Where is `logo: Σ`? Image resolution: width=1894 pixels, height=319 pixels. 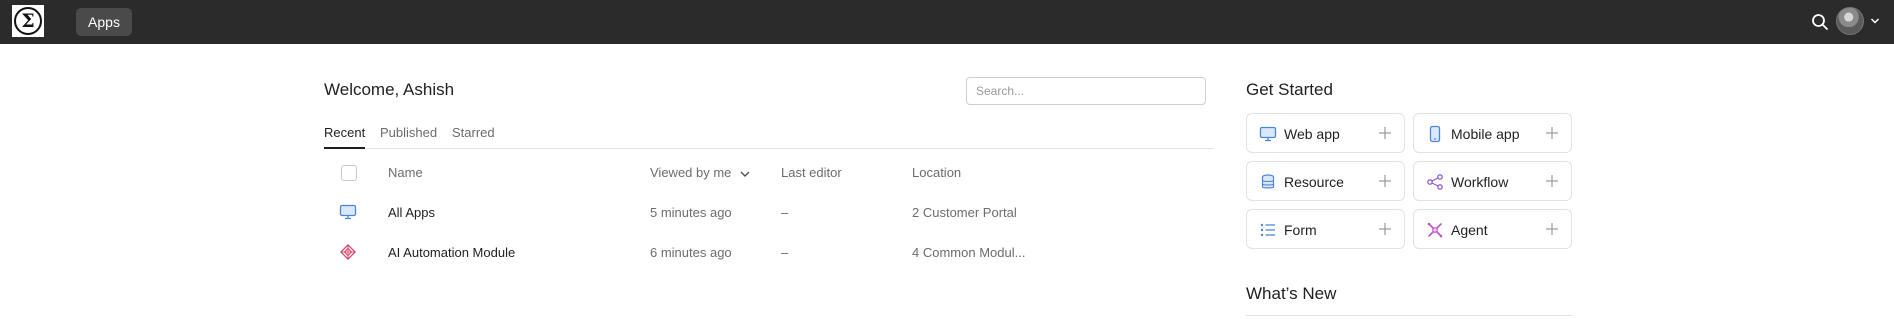
logo: Σ is located at coordinates (28, 21).